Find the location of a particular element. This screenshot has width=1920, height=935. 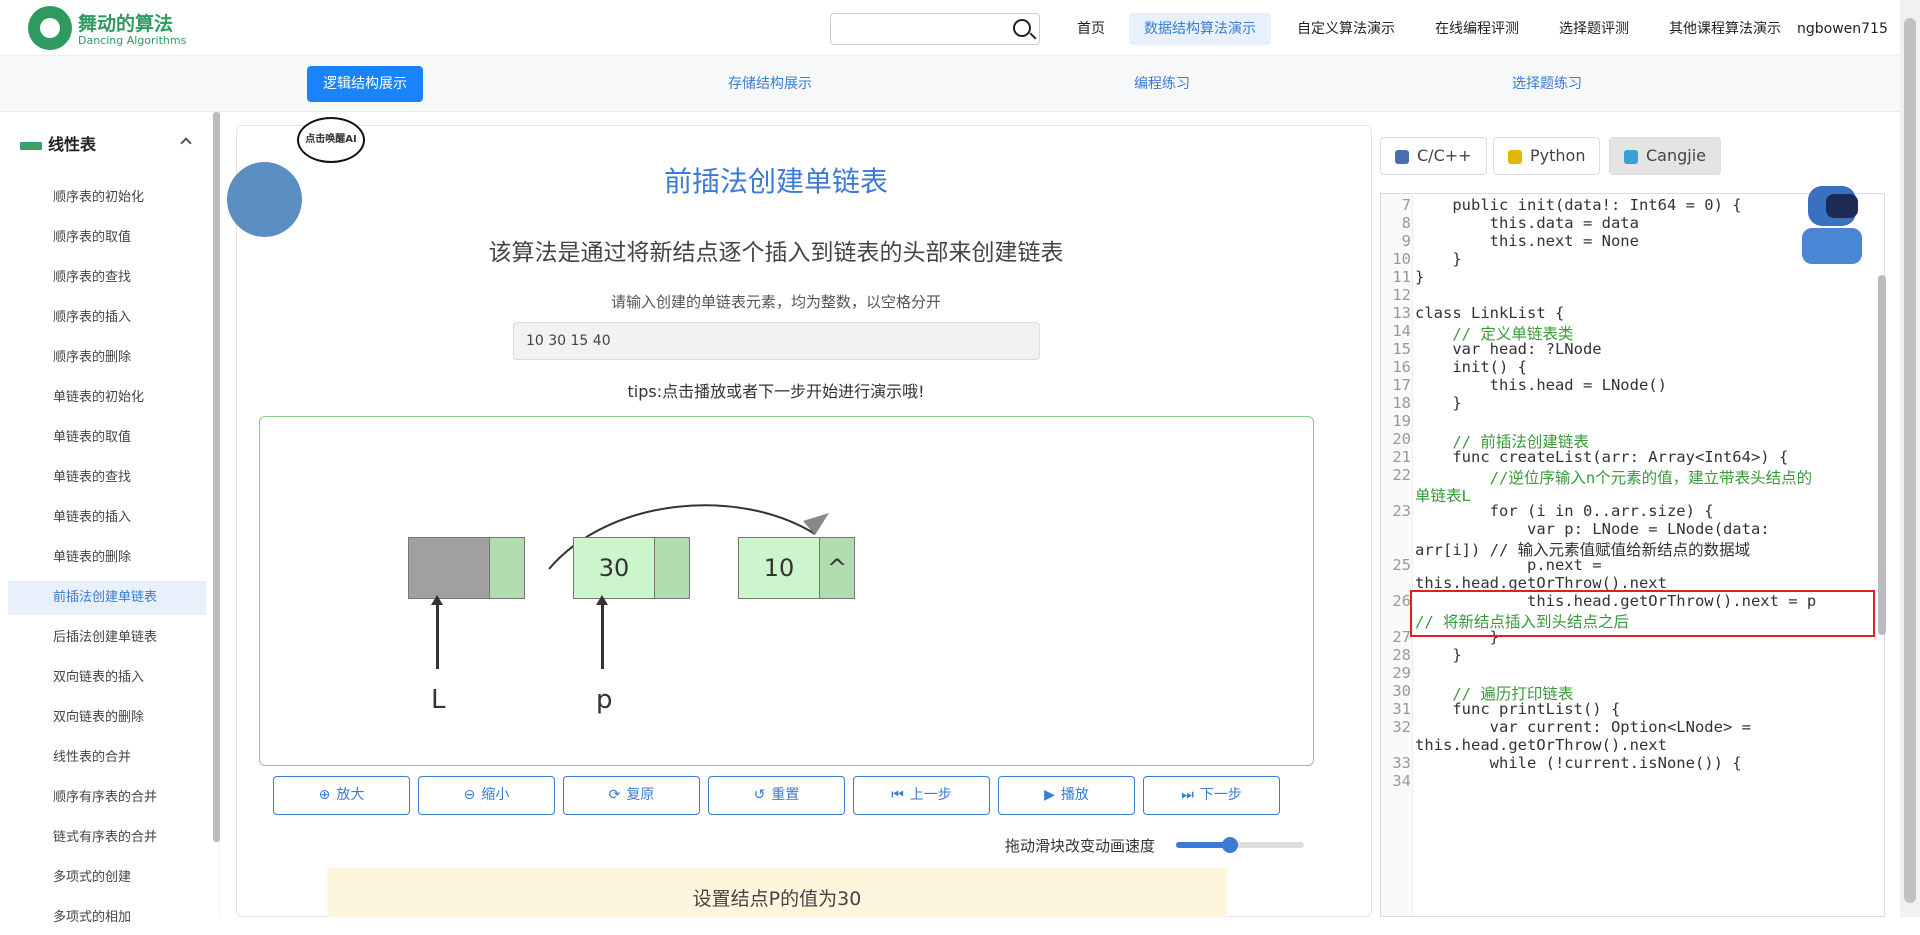

pointer-line-p is located at coordinates (602, 632).